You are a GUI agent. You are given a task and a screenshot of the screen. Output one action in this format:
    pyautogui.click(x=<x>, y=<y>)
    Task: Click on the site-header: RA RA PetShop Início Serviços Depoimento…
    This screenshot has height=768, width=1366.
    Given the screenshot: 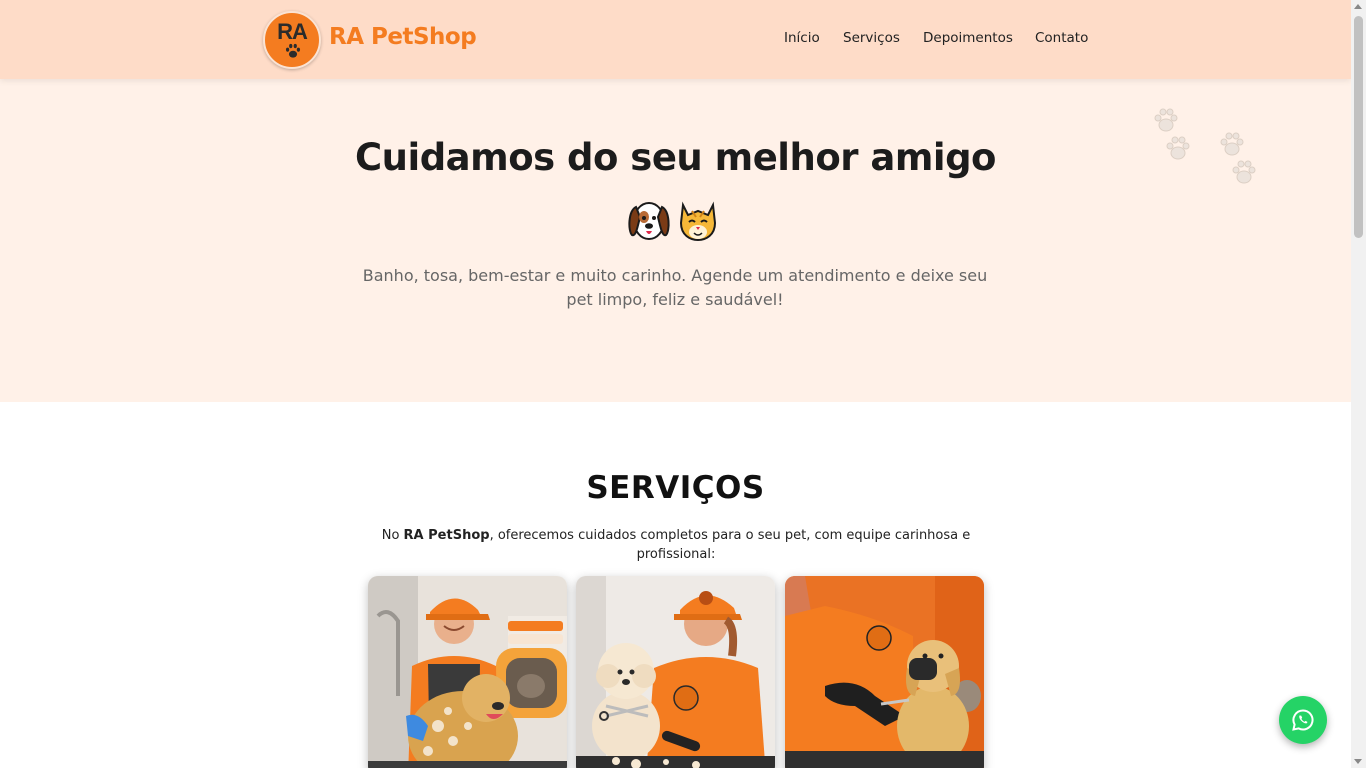 What is the action you would take?
    pyautogui.click(x=675, y=39)
    